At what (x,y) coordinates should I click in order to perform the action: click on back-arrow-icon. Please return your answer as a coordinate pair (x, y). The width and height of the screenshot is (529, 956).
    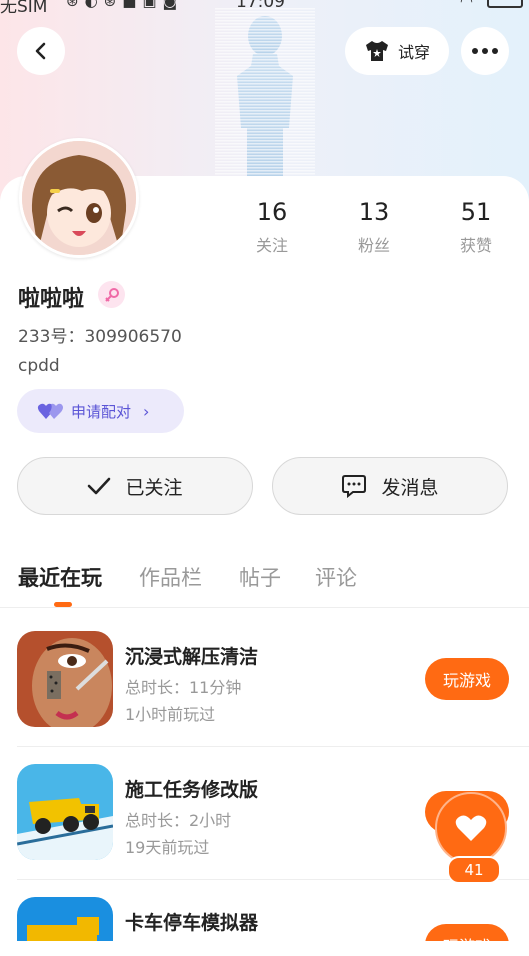
    Looking at the image, I should click on (40, 51).